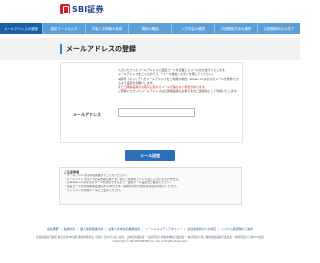 Image resolution: width=320 pixels, height=263 pixels. I want to click on step-label: 入力内容の確認, so click(193, 29).